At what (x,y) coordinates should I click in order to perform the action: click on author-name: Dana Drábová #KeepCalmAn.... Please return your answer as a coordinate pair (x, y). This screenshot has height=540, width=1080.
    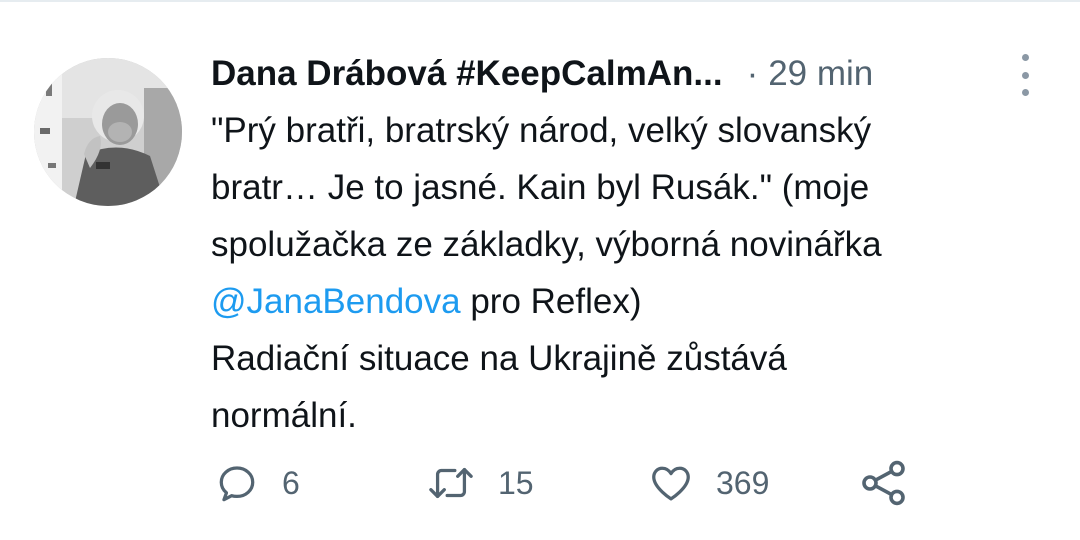
    Looking at the image, I should click on (467, 74).